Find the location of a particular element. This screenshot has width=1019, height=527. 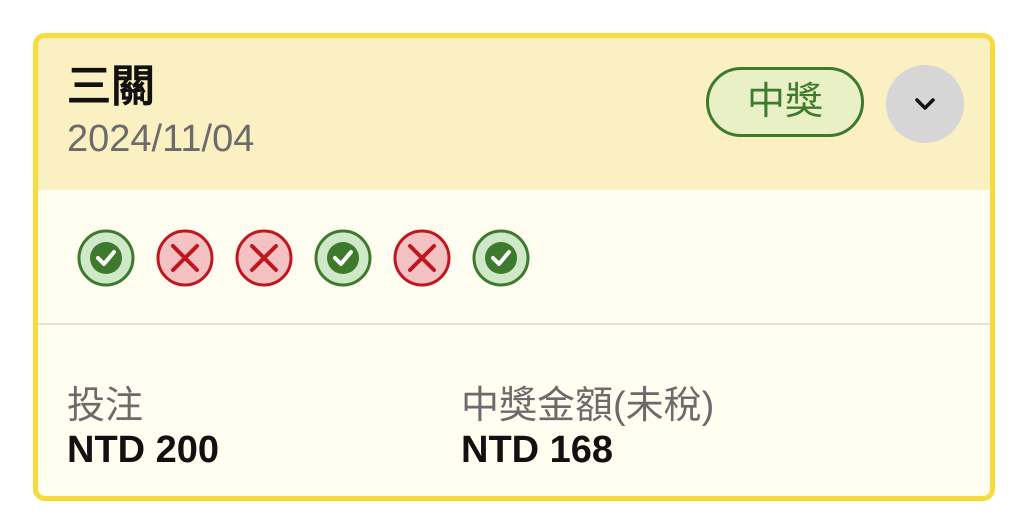

section-divider is located at coordinates (514, 324).